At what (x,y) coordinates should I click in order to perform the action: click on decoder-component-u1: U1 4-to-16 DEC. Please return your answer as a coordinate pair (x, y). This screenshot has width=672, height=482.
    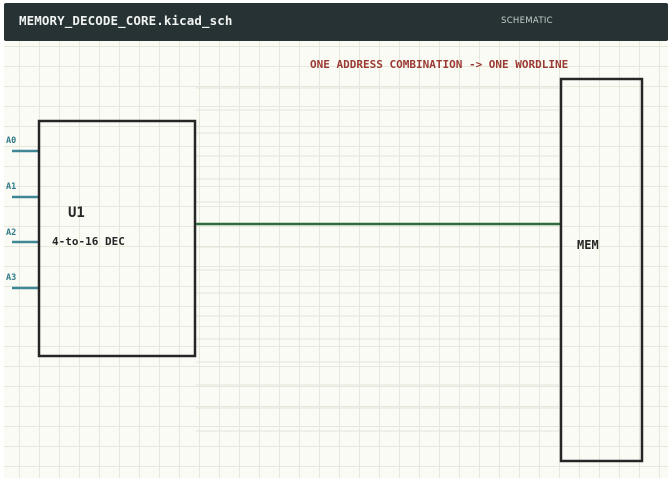
    Looking at the image, I should click on (117, 238).